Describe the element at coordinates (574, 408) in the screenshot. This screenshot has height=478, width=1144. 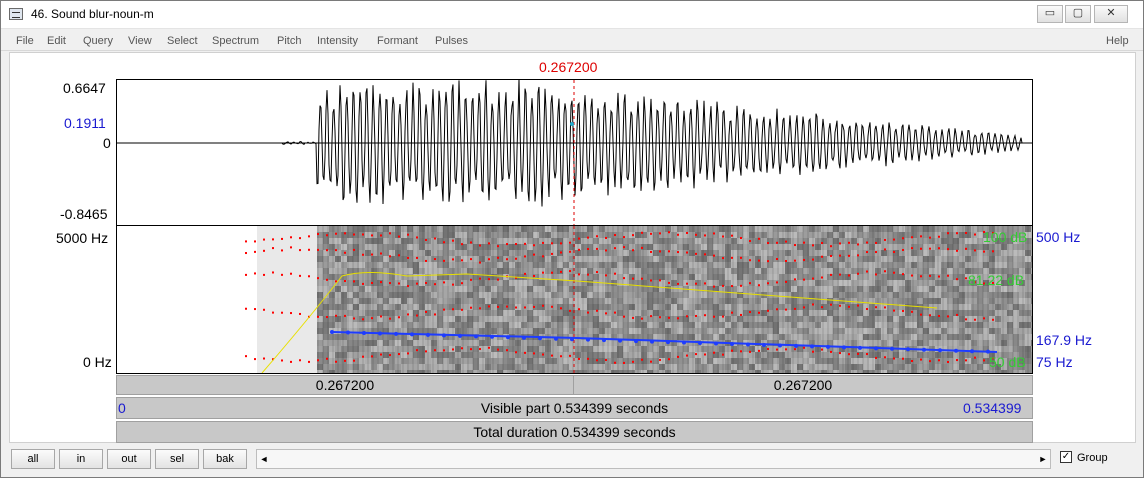
I see `visible-part-bar: Visible part 0.534399 seconds` at that location.